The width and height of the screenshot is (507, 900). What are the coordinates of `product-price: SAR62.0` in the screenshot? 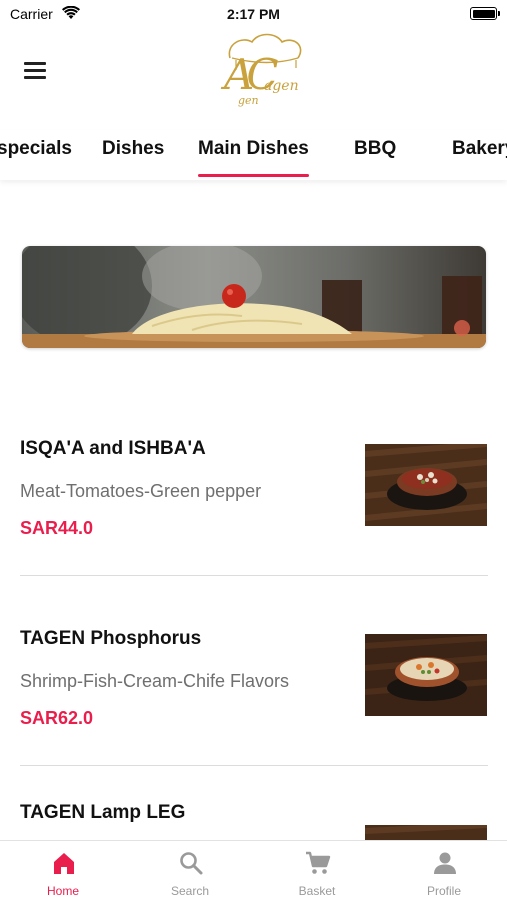 It's located at (57, 718).